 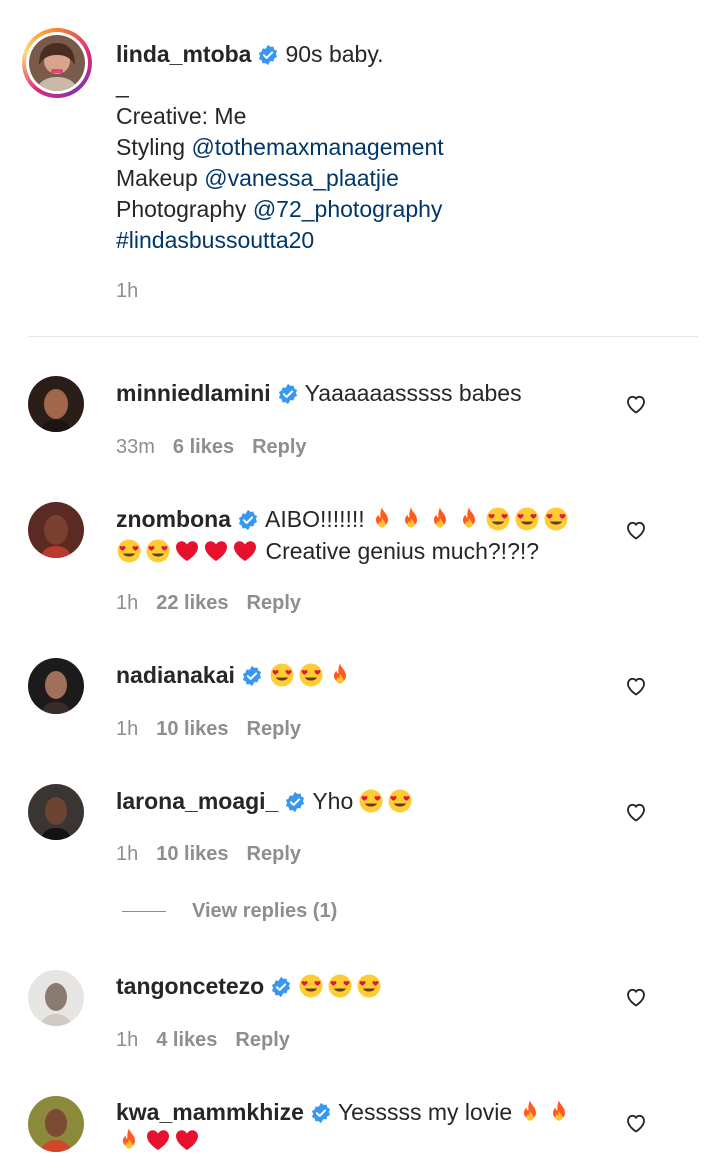 I want to click on caption-makeup: Makeup @vanessa_plaatjie, so click(x=280, y=178).